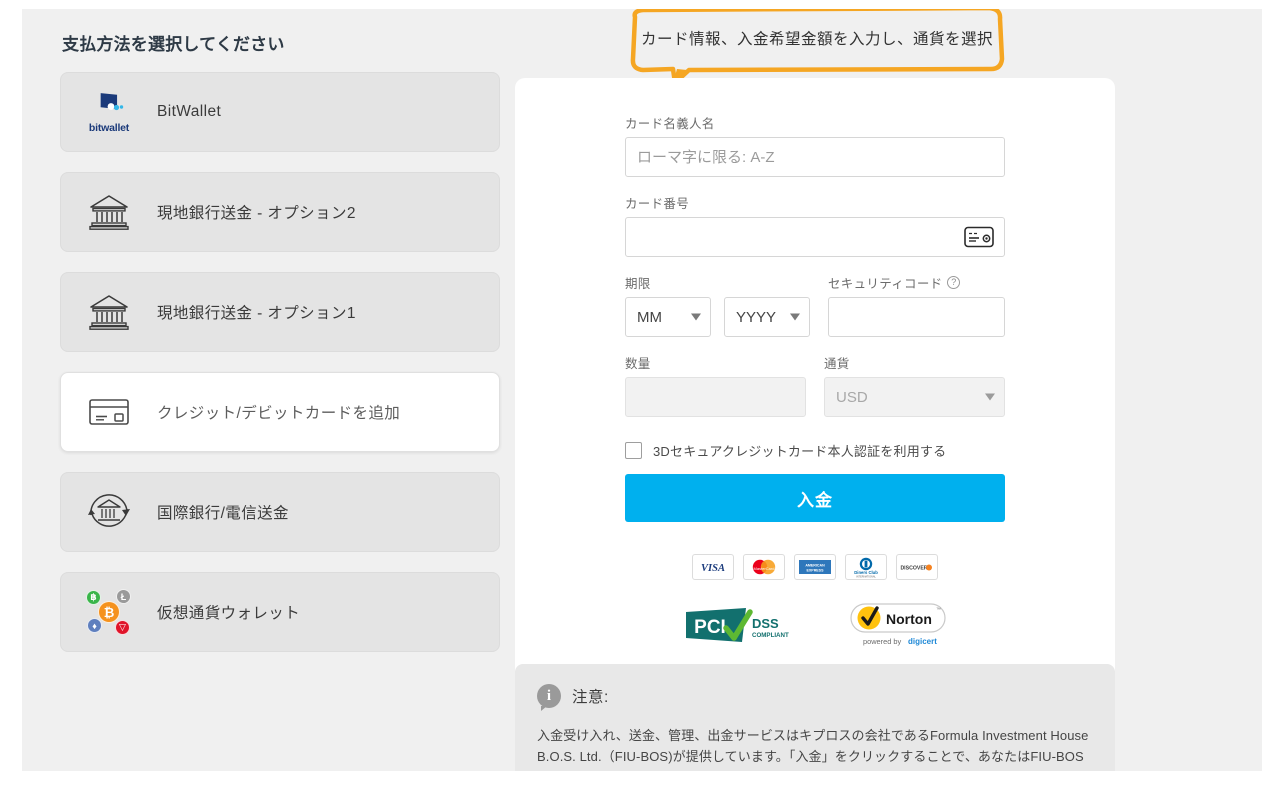 The height and width of the screenshot is (790, 1280). I want to click on cardholder-input, so click(815, 157).